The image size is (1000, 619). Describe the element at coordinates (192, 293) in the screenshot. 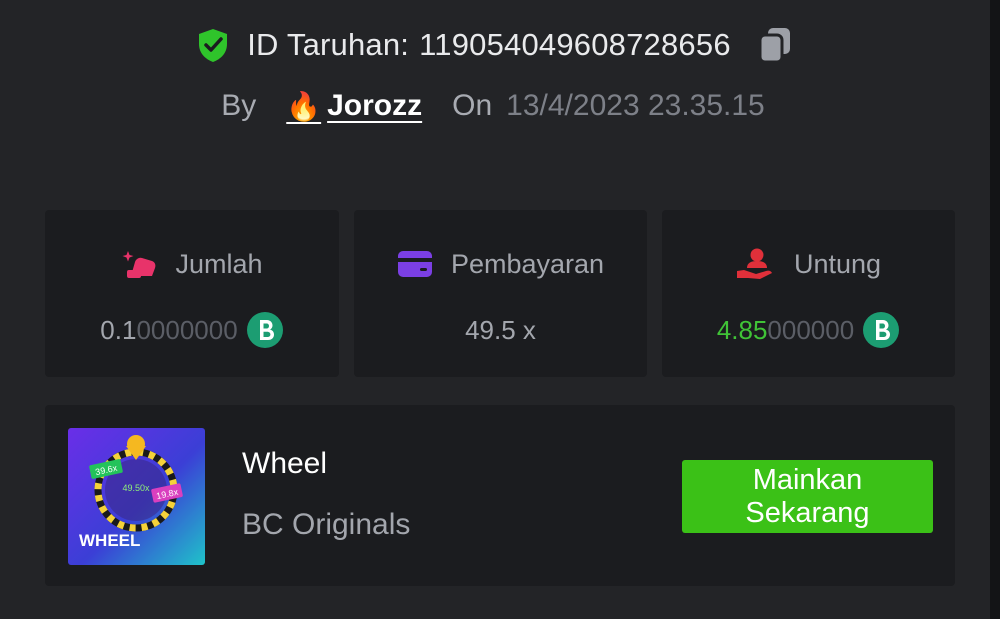

I see `amount-card: Jumlah 0.1 0000000` at that location.